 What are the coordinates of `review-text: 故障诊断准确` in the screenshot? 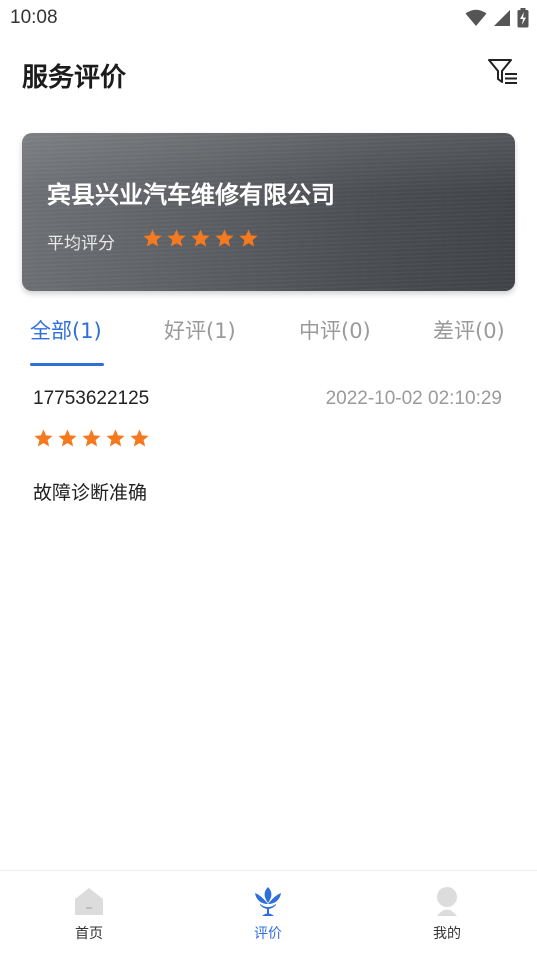 It's located at (90, 493).